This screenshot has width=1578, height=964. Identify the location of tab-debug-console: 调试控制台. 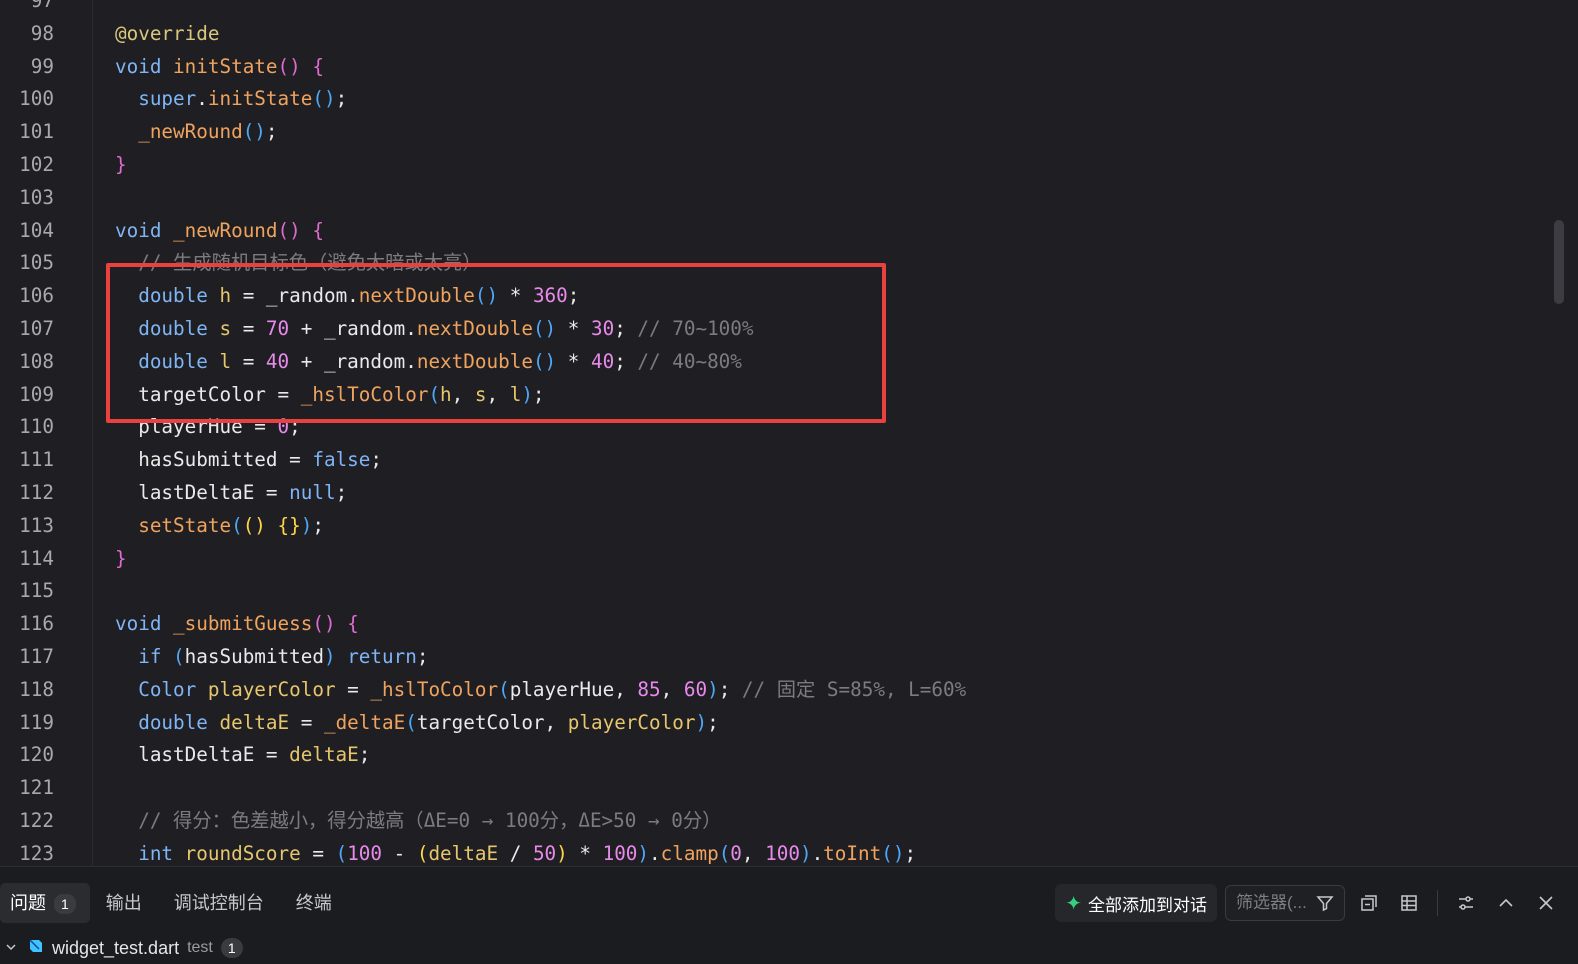
(219, 903).